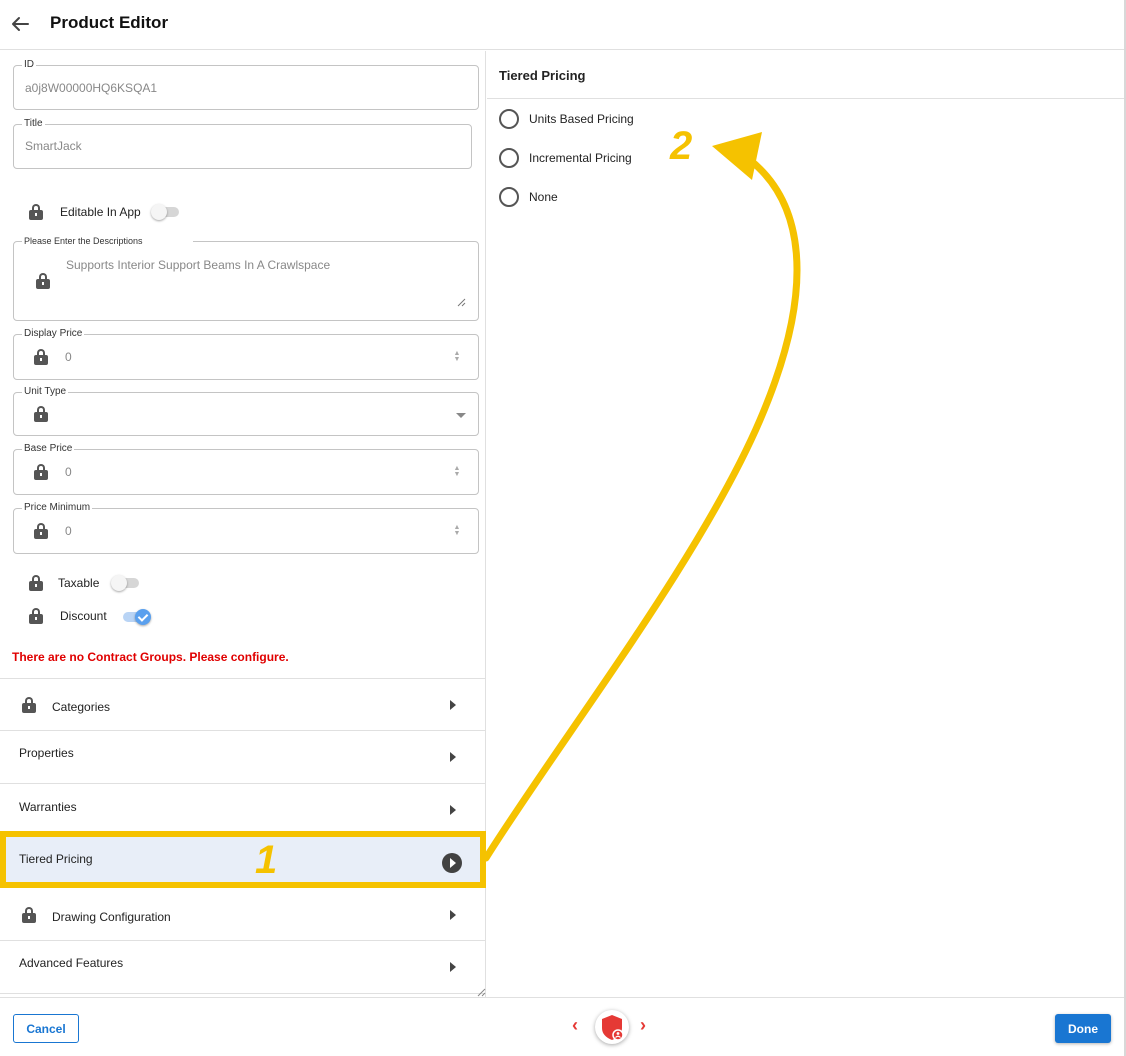  Describe the element at coordinates (563, 25) in the screenshot. I see `app-header: Product Editor` at that location.